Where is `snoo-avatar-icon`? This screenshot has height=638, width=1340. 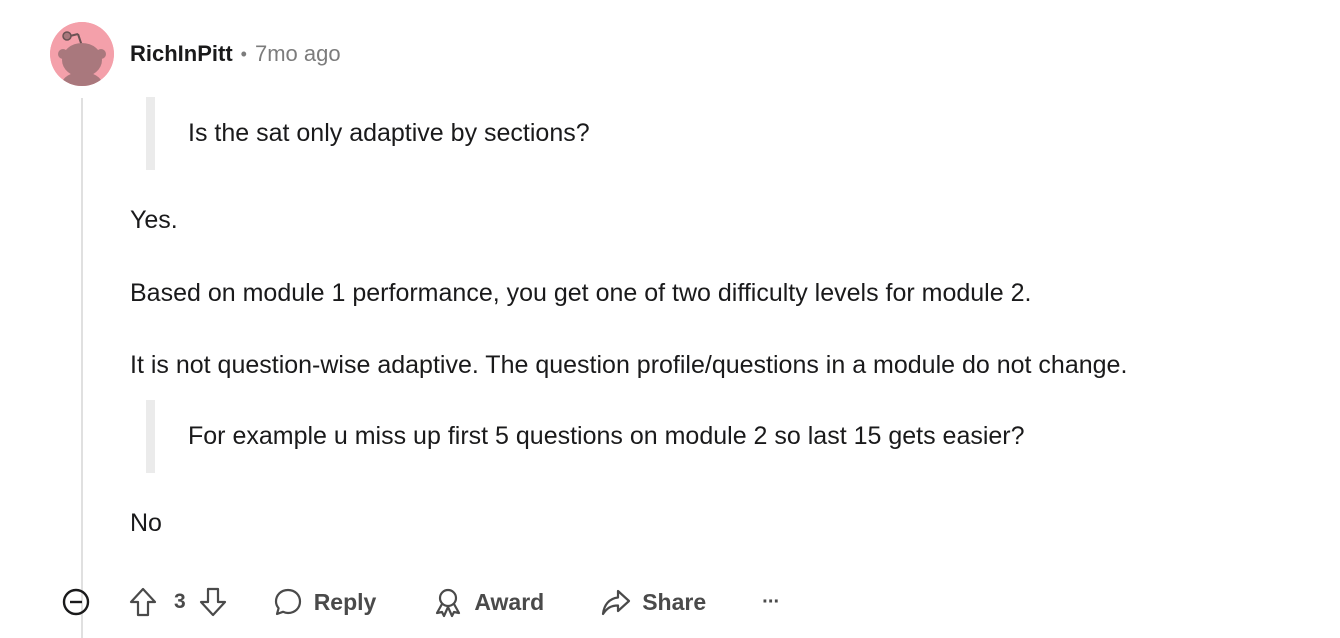 snoo-avatar-icon is located at coordinates (82, 54).